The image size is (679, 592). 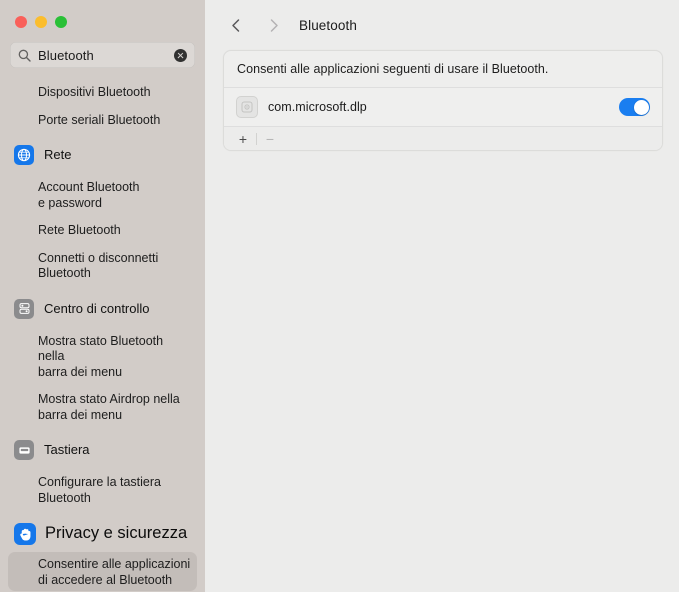 I want to click on sidebar-item-label: Connetti o disconnetti Bluetooth, so click(x=98, y=265).